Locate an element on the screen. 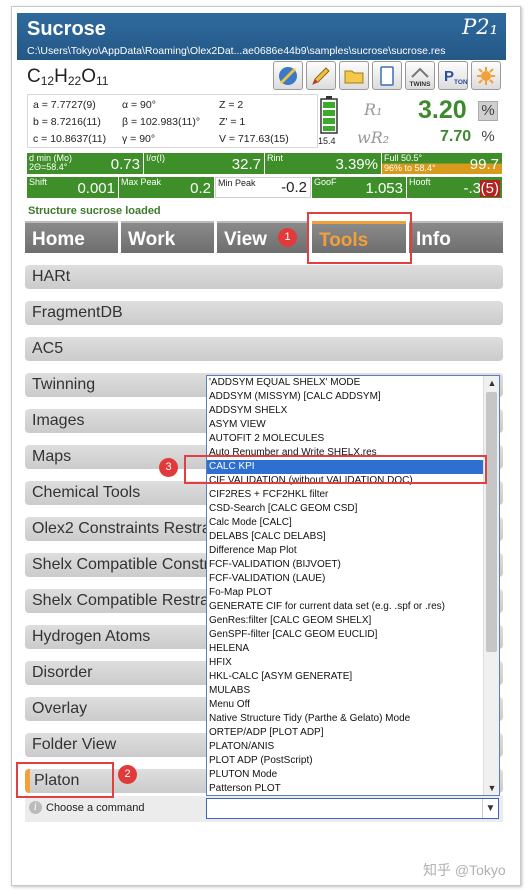  pencil-button is located at coordinates (321, 75).